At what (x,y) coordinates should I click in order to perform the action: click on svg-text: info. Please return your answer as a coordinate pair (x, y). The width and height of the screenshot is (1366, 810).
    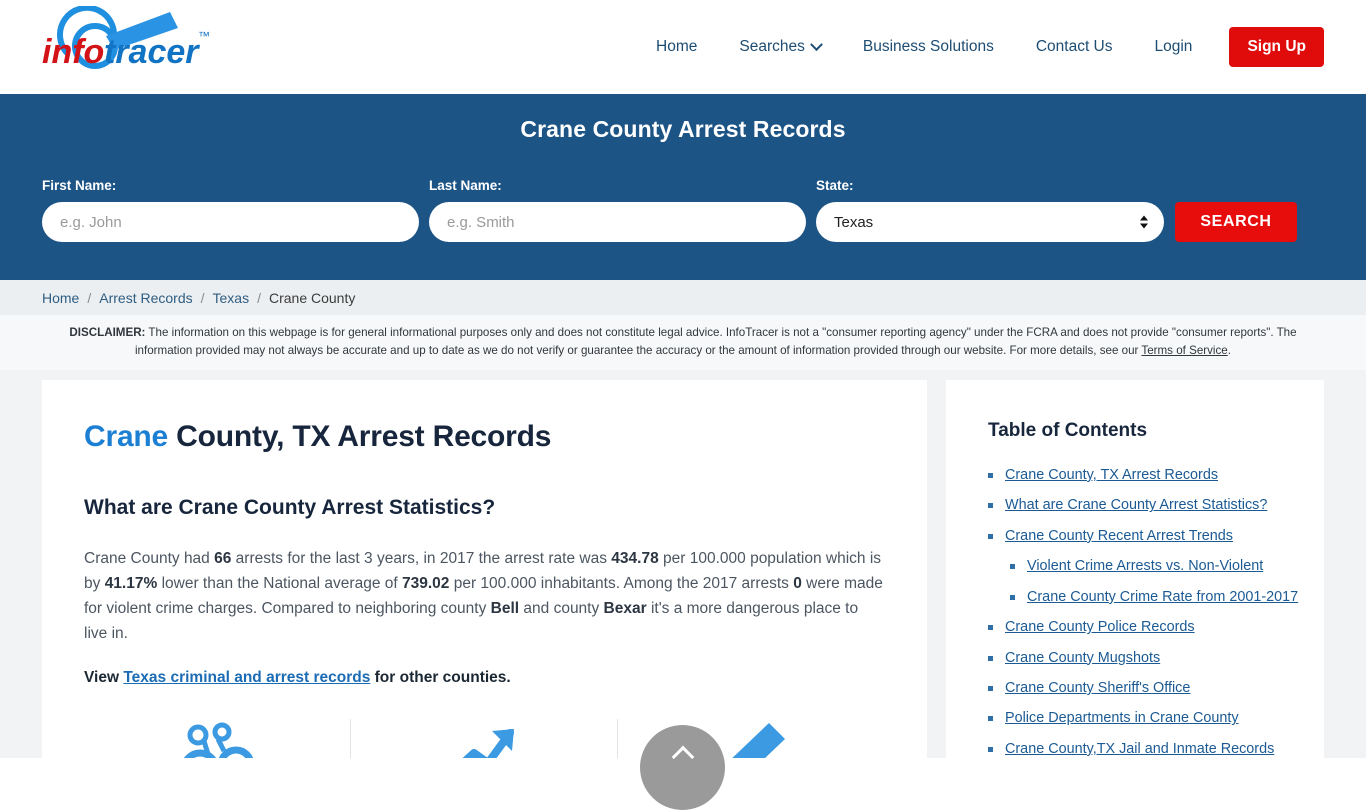
    Looking at the image, I should click on (73, 52).